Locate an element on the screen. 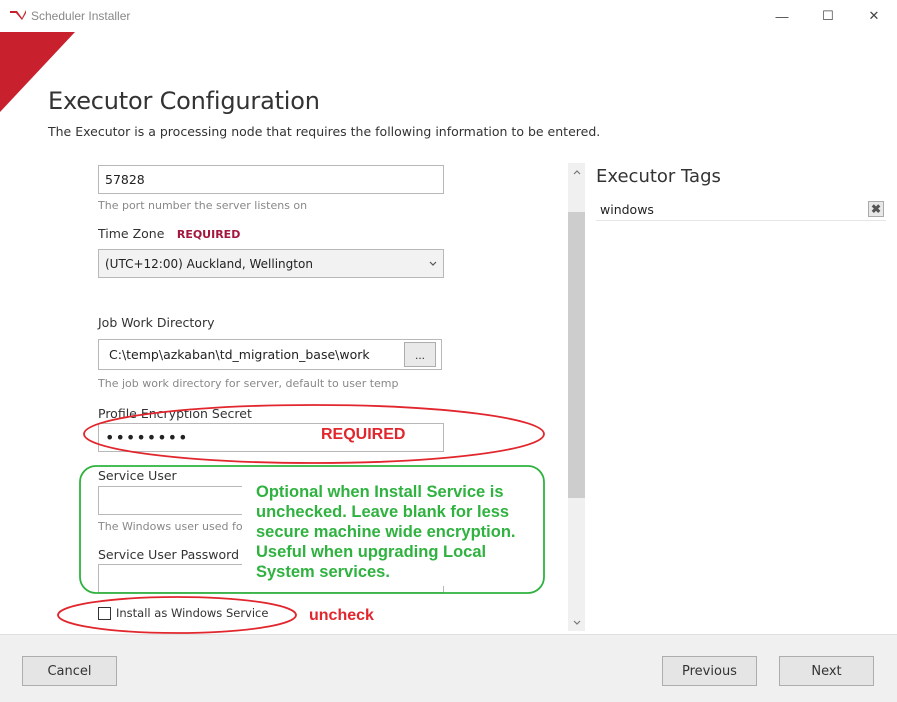 The image size is (897, 702). cancel-button: Cancel is located at coordinates (69, 671).